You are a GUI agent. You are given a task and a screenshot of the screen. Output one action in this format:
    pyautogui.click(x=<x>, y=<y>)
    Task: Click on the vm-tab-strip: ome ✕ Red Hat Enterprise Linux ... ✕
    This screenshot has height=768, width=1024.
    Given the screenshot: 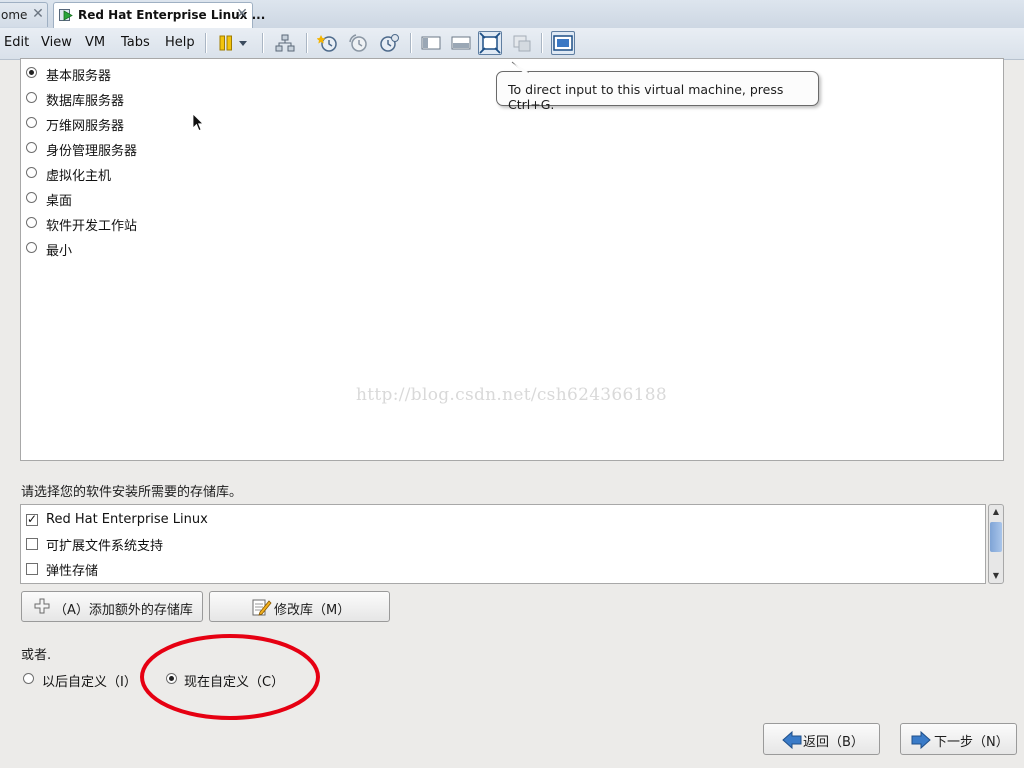 What is the action you would take?
    pyautogui.click(x=512, y=14)
    